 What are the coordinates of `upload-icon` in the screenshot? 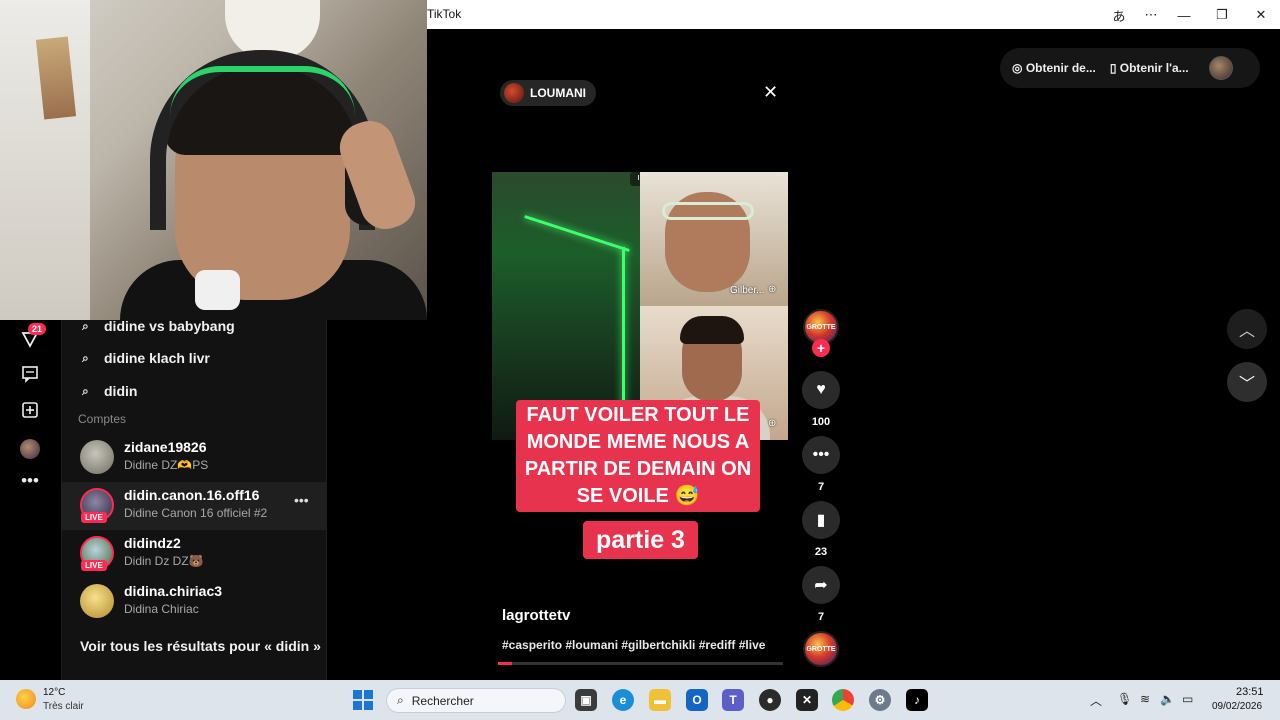 It's located at (30, 410).